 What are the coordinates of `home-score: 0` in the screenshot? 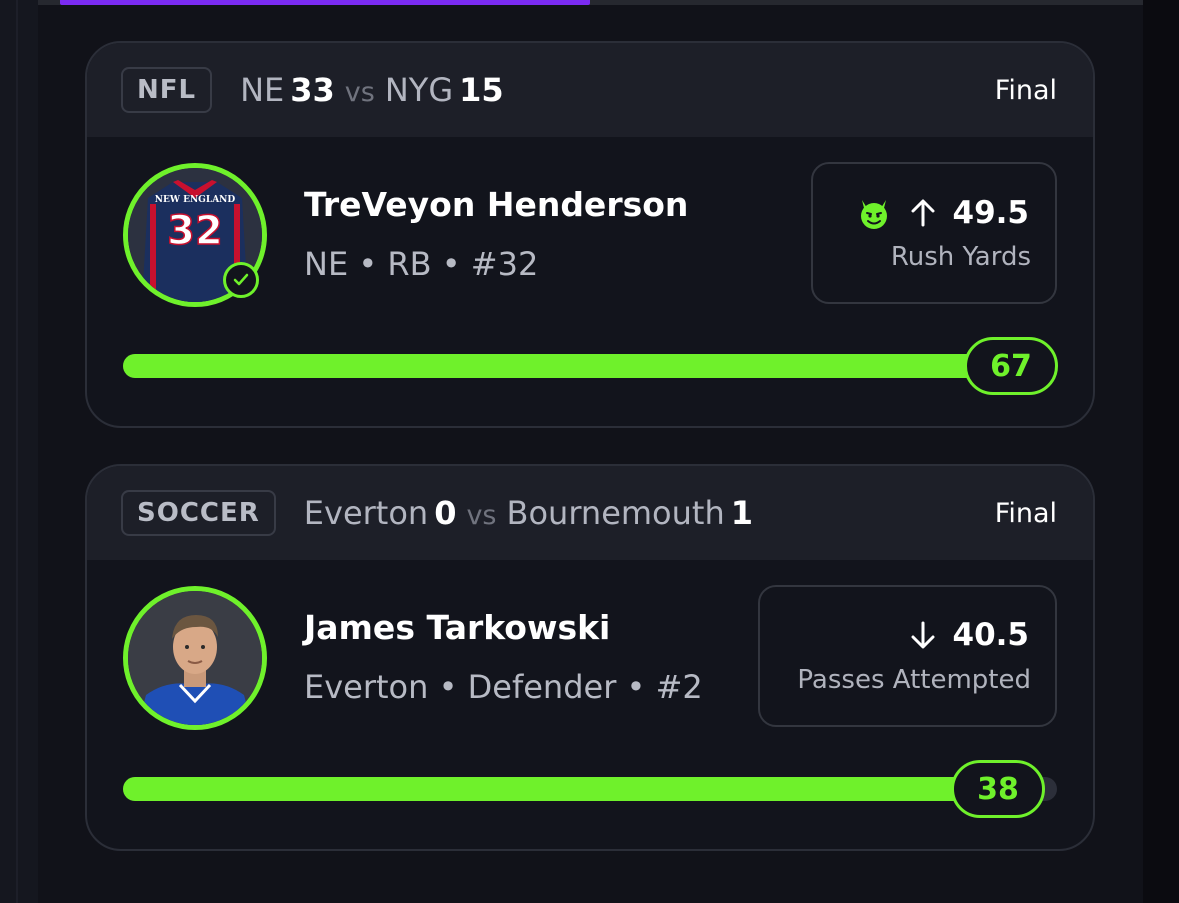 It's located at (445, 513).